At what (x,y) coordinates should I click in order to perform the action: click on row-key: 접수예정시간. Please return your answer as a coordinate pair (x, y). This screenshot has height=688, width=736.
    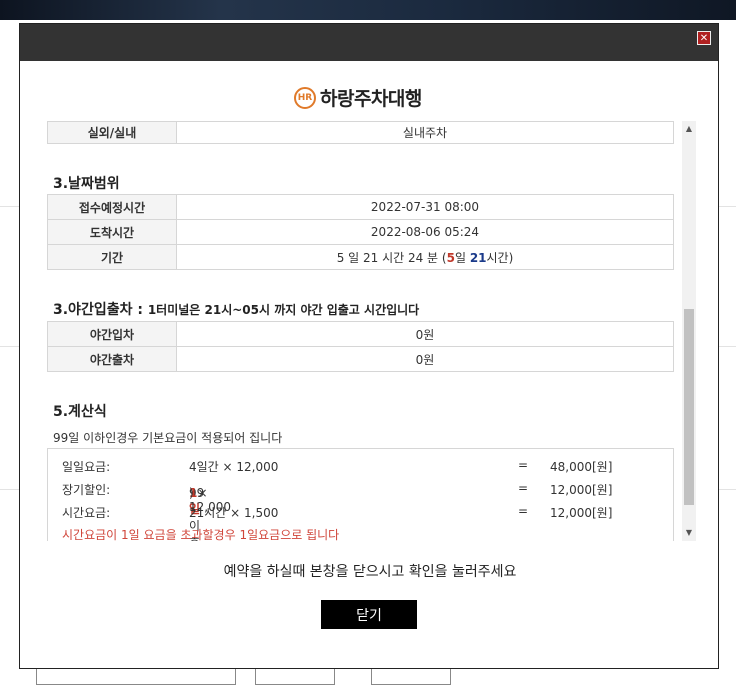
    Looking at the image, I should click on (112, 207).